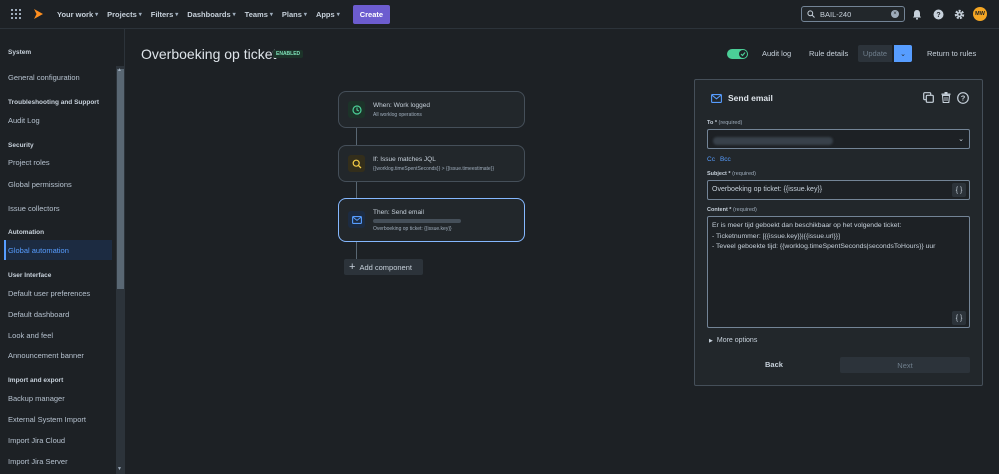  I want to click on subject-value: Overboeking op ticket: {{issue.key}}, so click(767, 189).